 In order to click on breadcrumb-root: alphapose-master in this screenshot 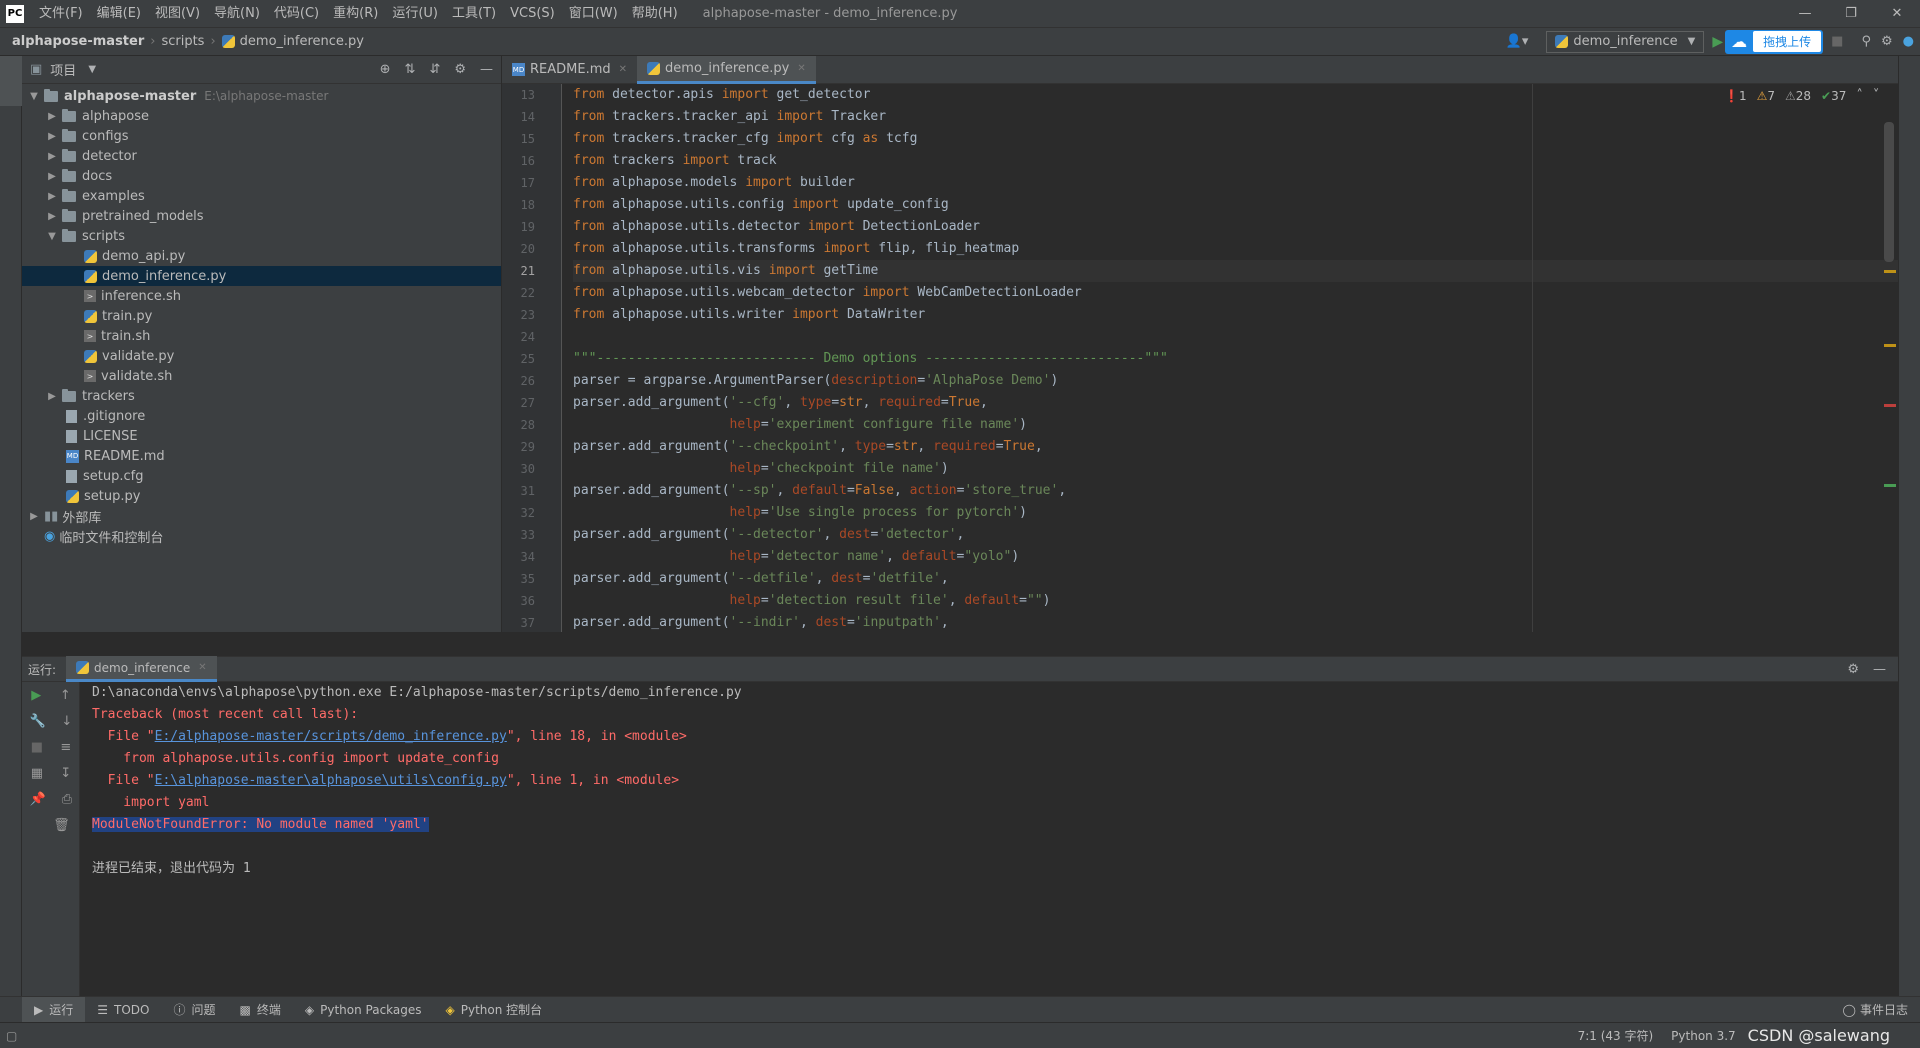, I will do `click(78, 41)`.